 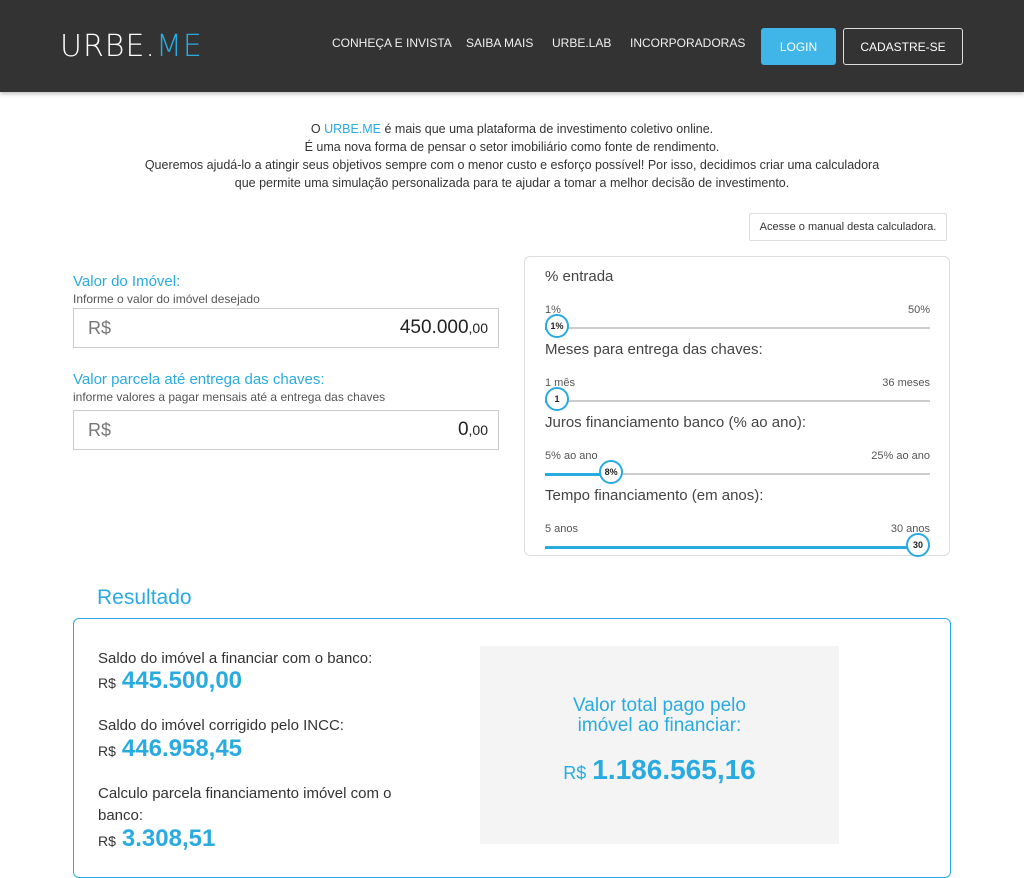 I want to click on signup-button: CADASTRE-SE, so click(x=903, y=46).